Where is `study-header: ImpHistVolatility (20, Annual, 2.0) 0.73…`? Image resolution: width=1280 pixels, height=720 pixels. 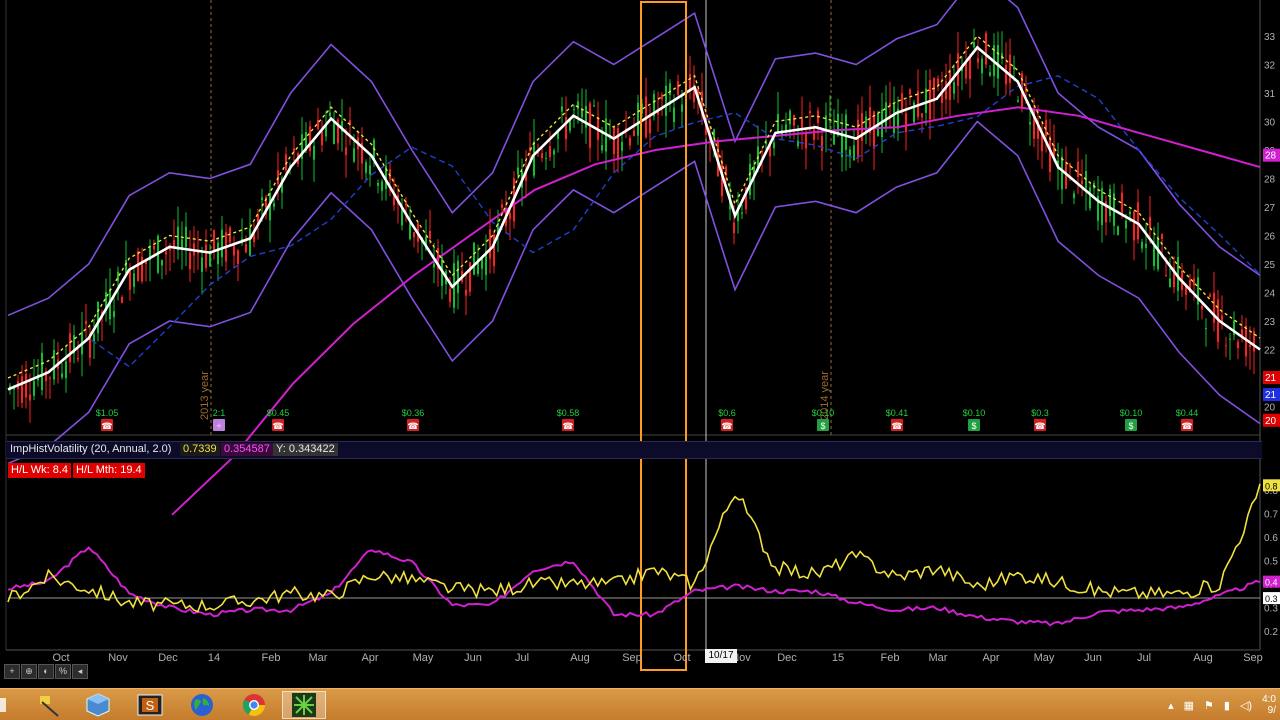 study-header: ImpHistVolatility (20, Annual, 2.0) 0.73… is located at coordinates (634, 450).